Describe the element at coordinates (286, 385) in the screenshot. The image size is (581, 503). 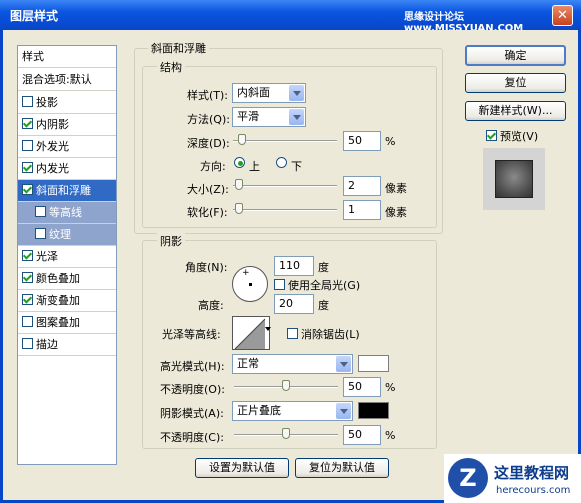
I see `highlight-opacity-slider-thumb` at that location.